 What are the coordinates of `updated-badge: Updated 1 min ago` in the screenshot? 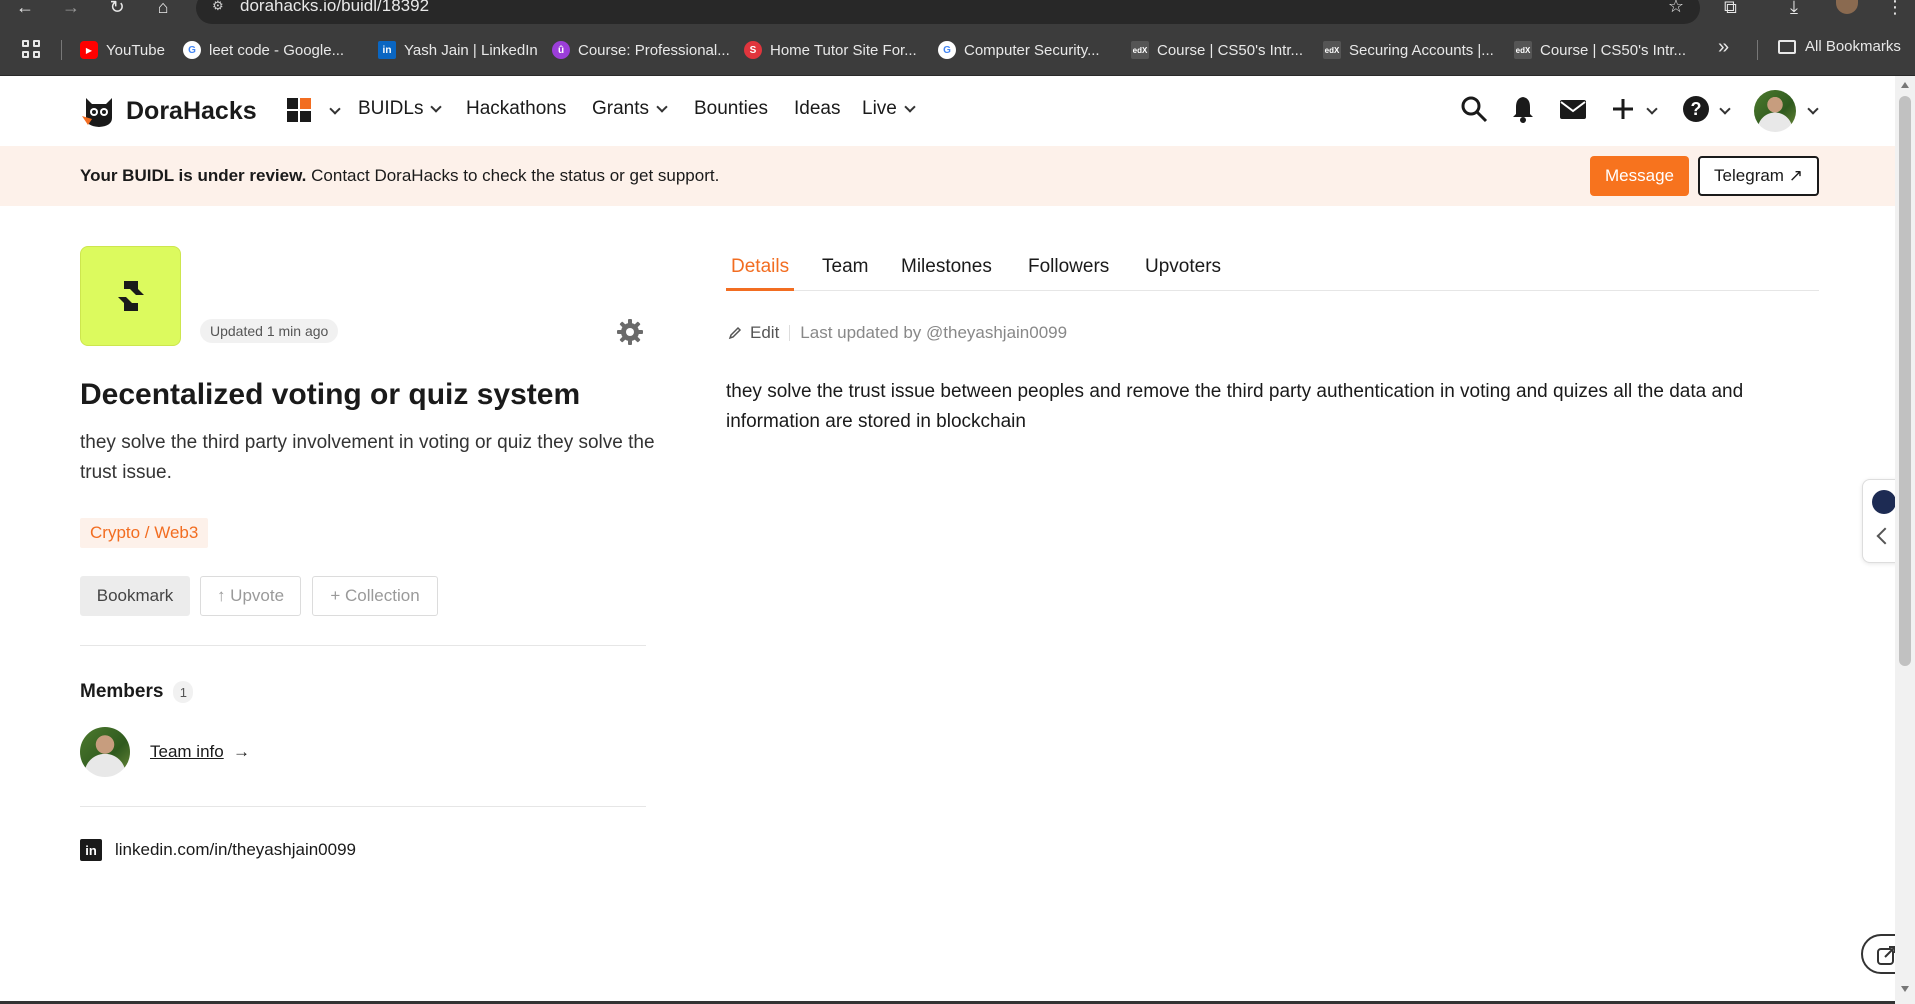 It's located at (269, 331).